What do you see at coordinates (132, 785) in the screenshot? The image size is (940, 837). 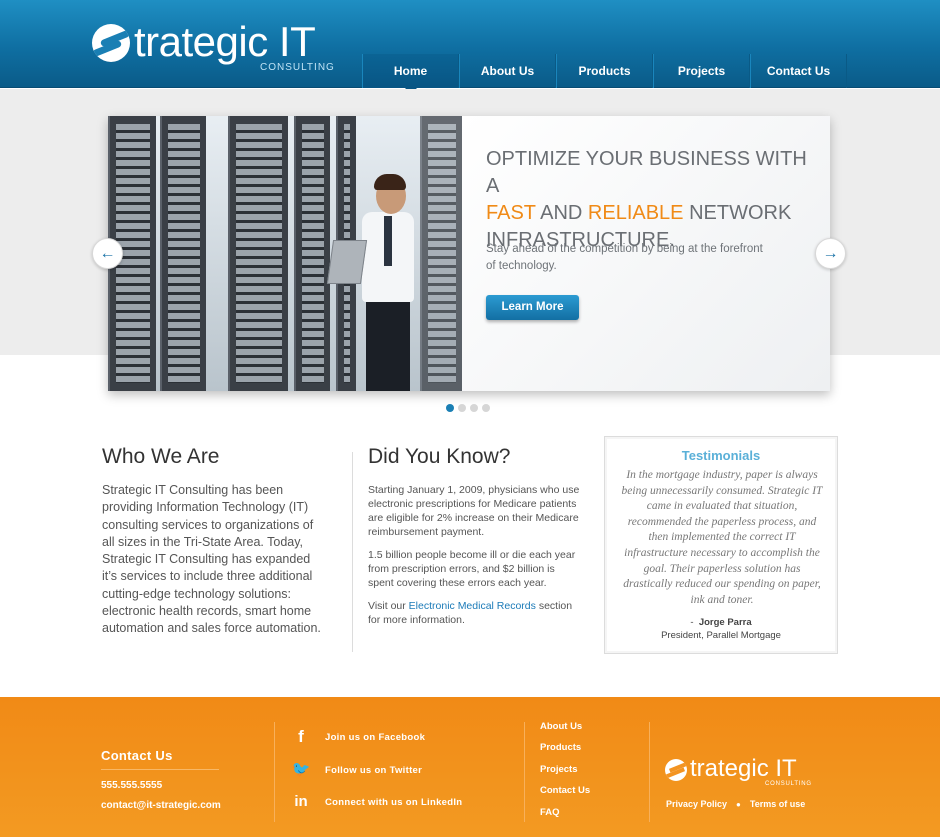 I see `footer-phone: 555.555.5555` at bounding box center [132, 785].